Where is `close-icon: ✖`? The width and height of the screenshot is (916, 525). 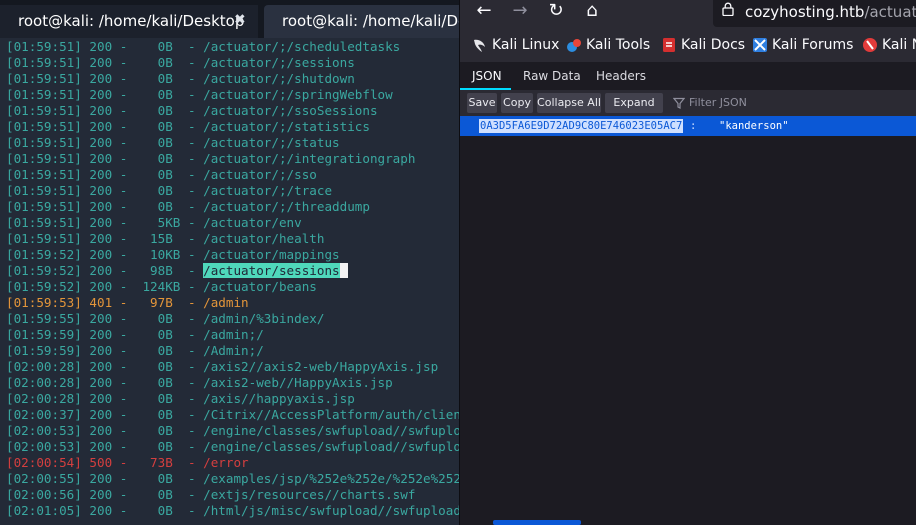 close-icon: ✖ is located at coordinates (240, 20).